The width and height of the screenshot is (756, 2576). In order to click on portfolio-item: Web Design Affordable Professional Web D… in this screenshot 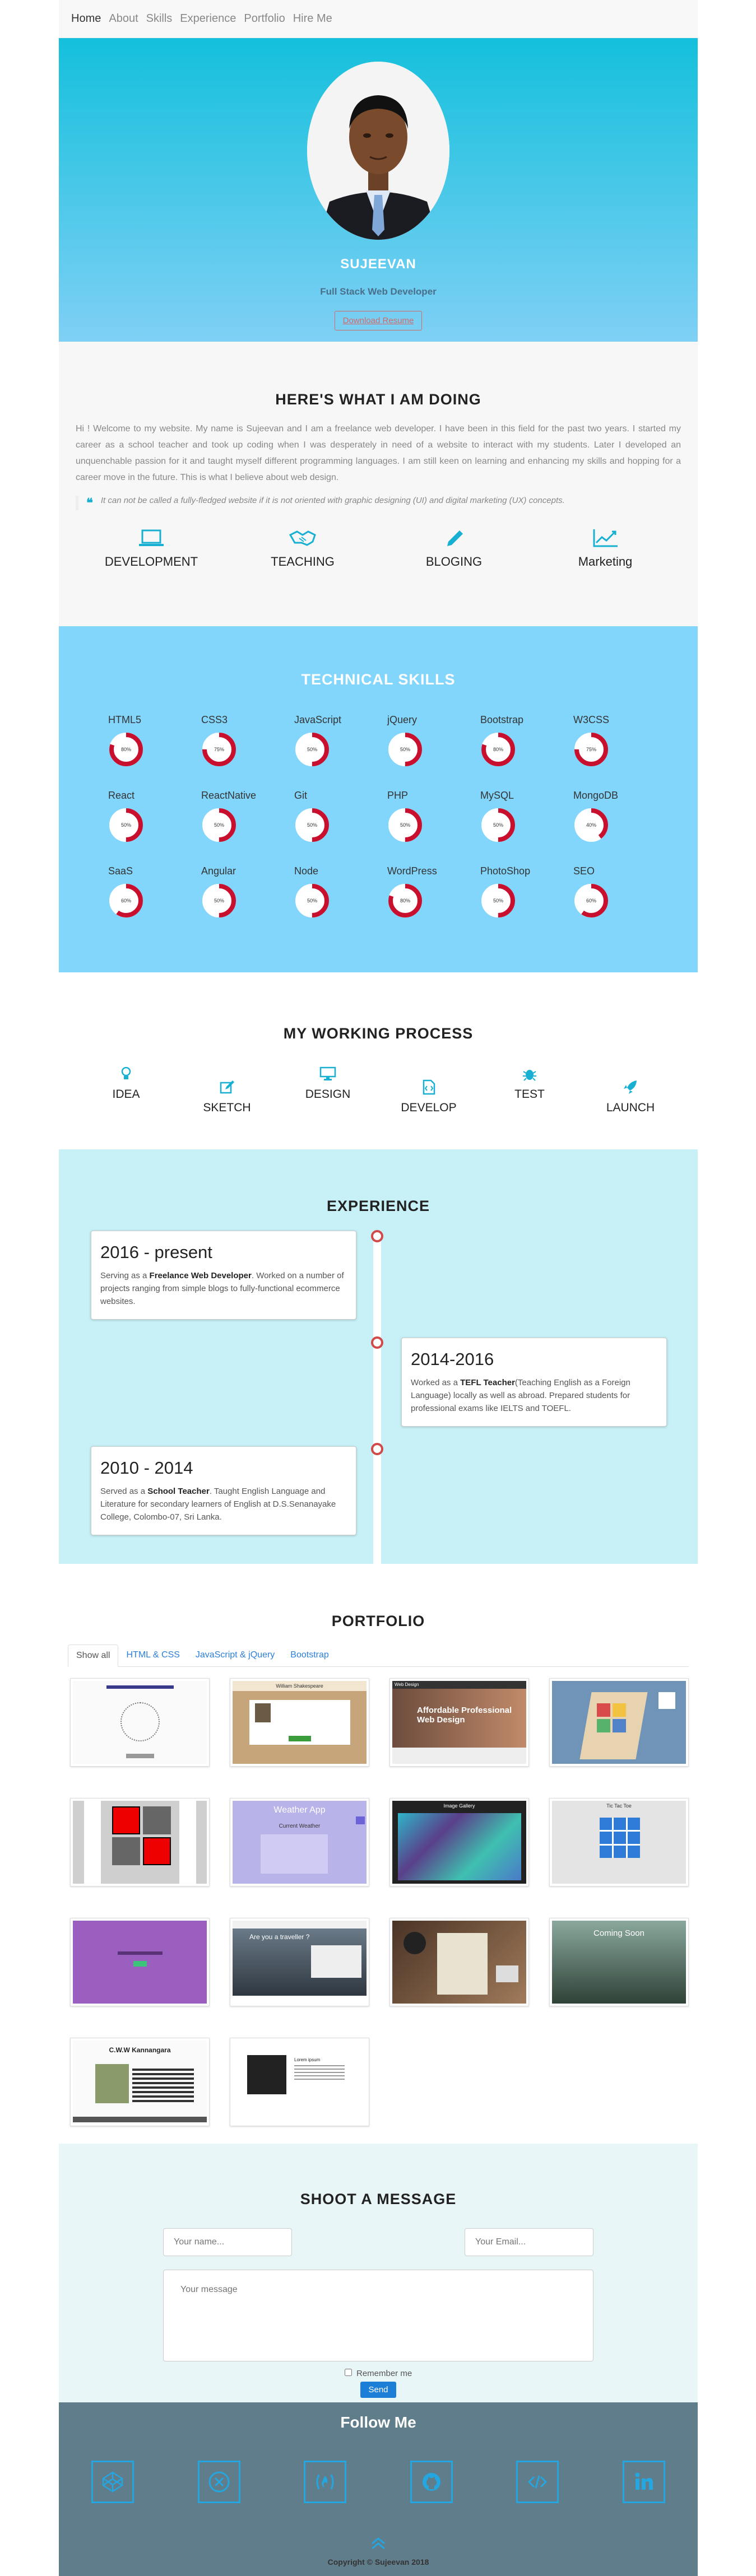, I will do `click(459, 1722)`.